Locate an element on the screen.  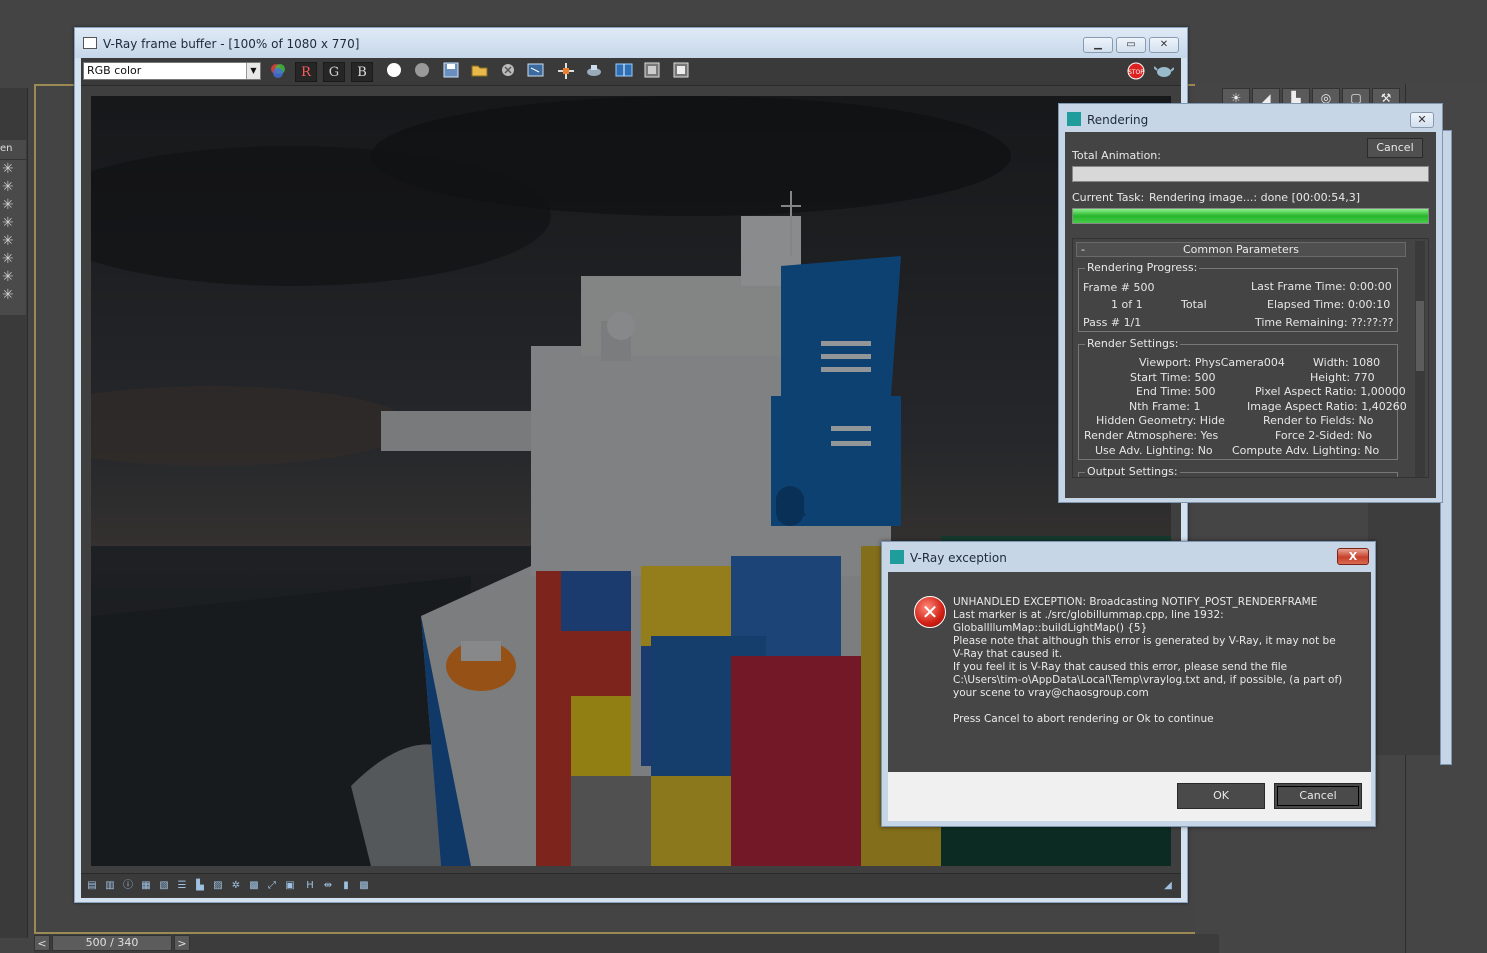
frame-field: Frame # 500 is located at coordinates (1119, 287).